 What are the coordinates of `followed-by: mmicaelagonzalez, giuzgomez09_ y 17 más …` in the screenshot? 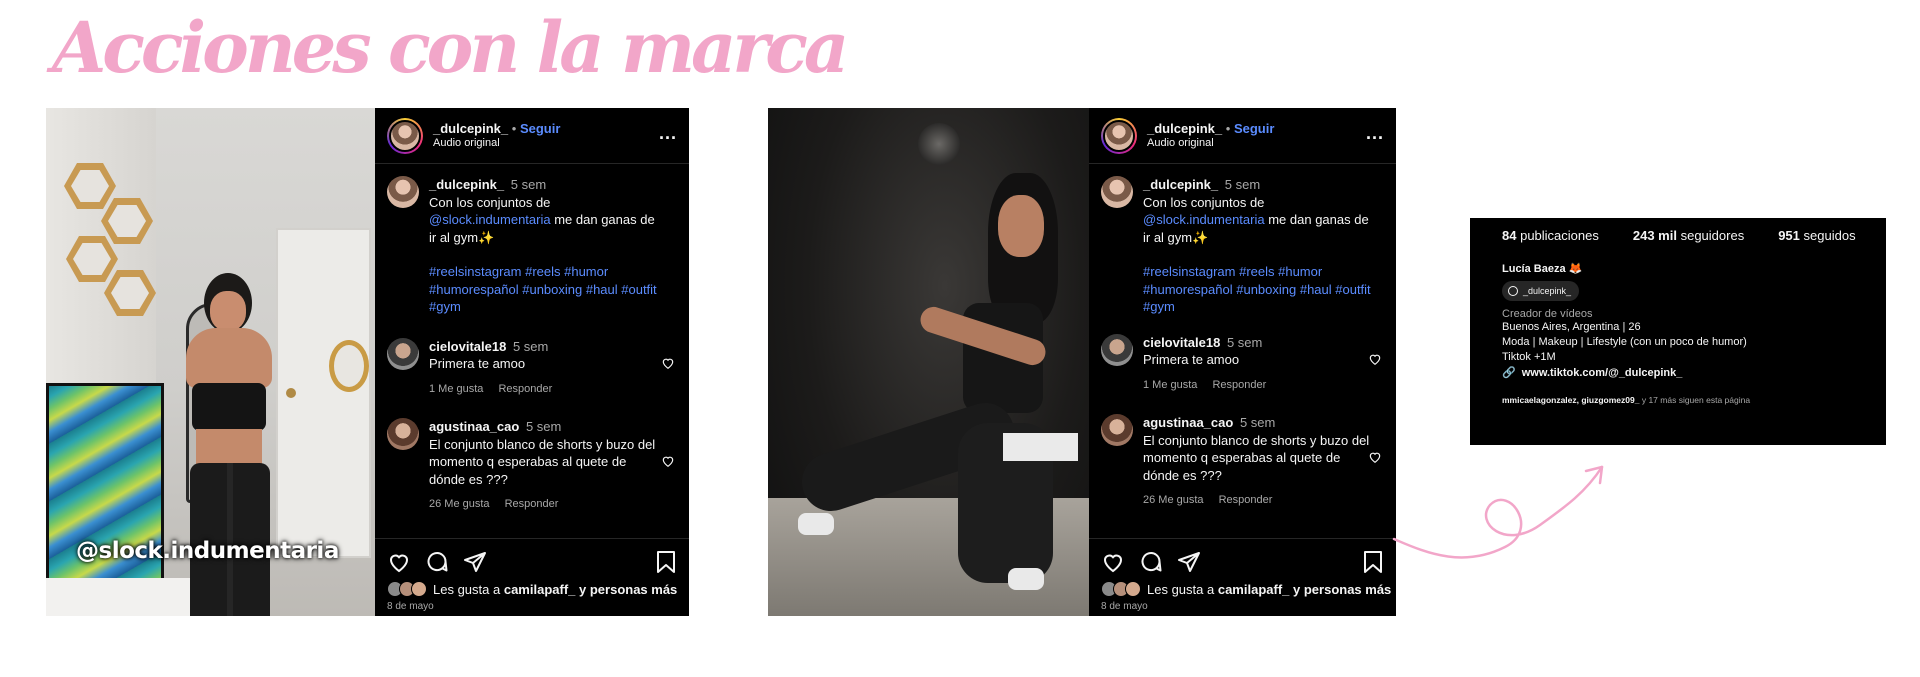 It's located at (1679, 400).